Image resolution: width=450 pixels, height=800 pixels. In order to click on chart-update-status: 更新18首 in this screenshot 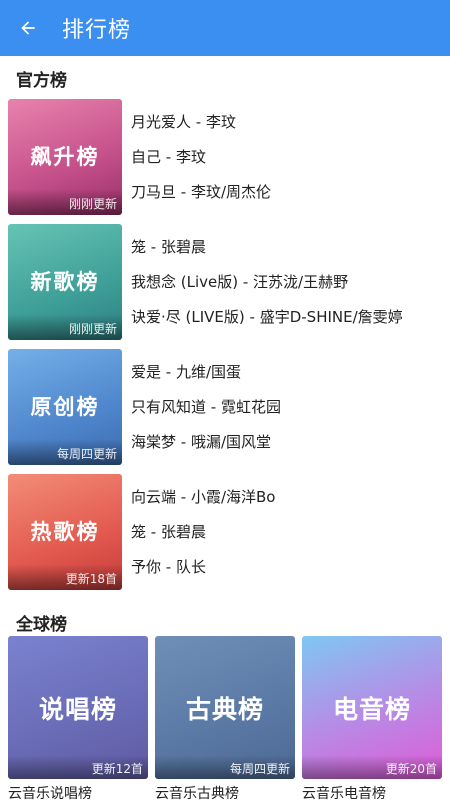, I will do `click(91, 579)`.